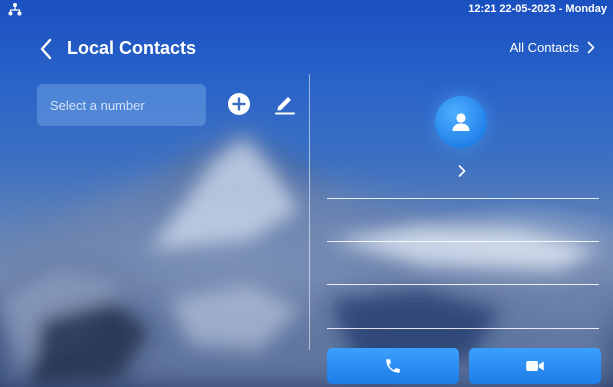  I want to click on person-icon, so click(461, 122).